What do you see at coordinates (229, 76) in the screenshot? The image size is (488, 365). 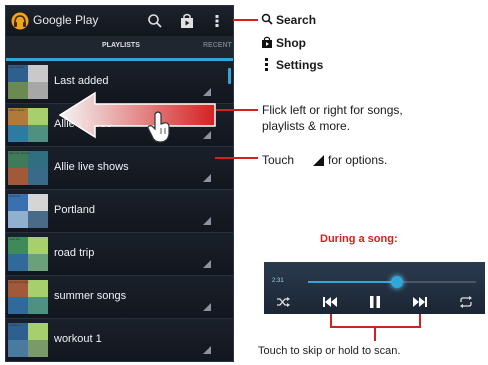 I see `scrollbar` at bounding box center [229, 76].